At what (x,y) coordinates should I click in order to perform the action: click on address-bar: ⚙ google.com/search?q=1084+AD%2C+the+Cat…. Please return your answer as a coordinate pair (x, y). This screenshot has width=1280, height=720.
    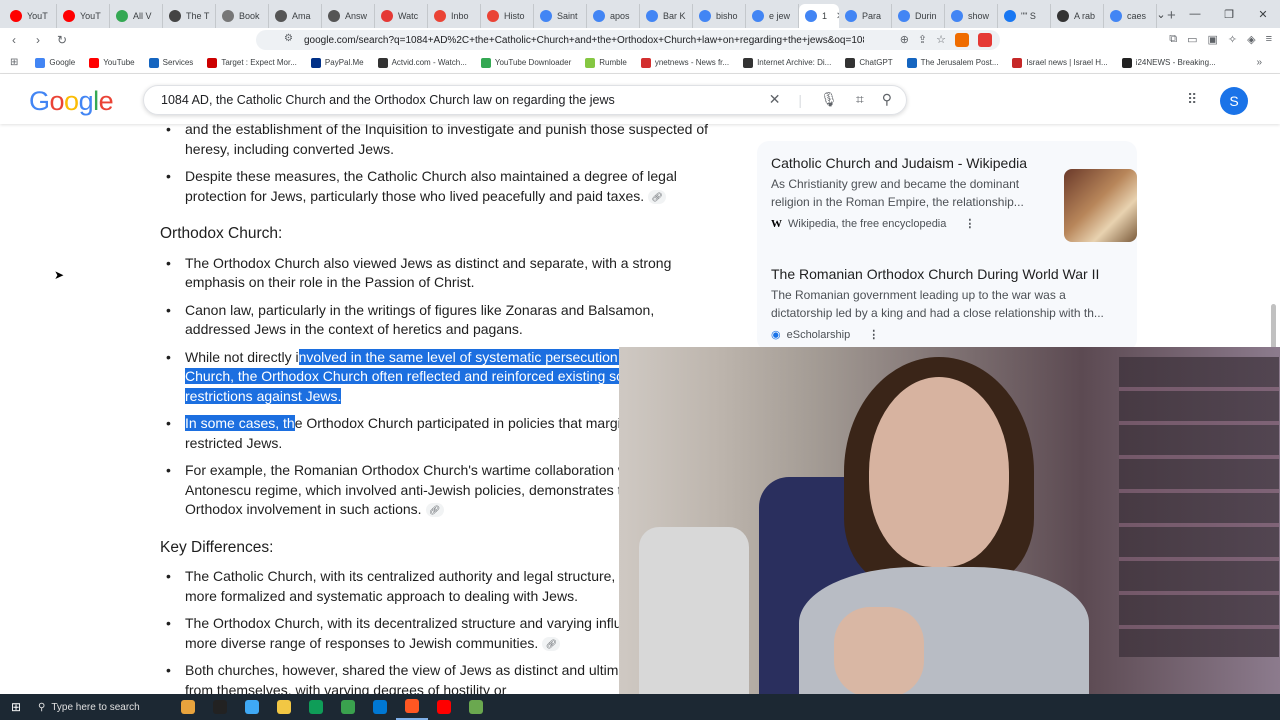
    Looking at the image, I should click on (628, 40).